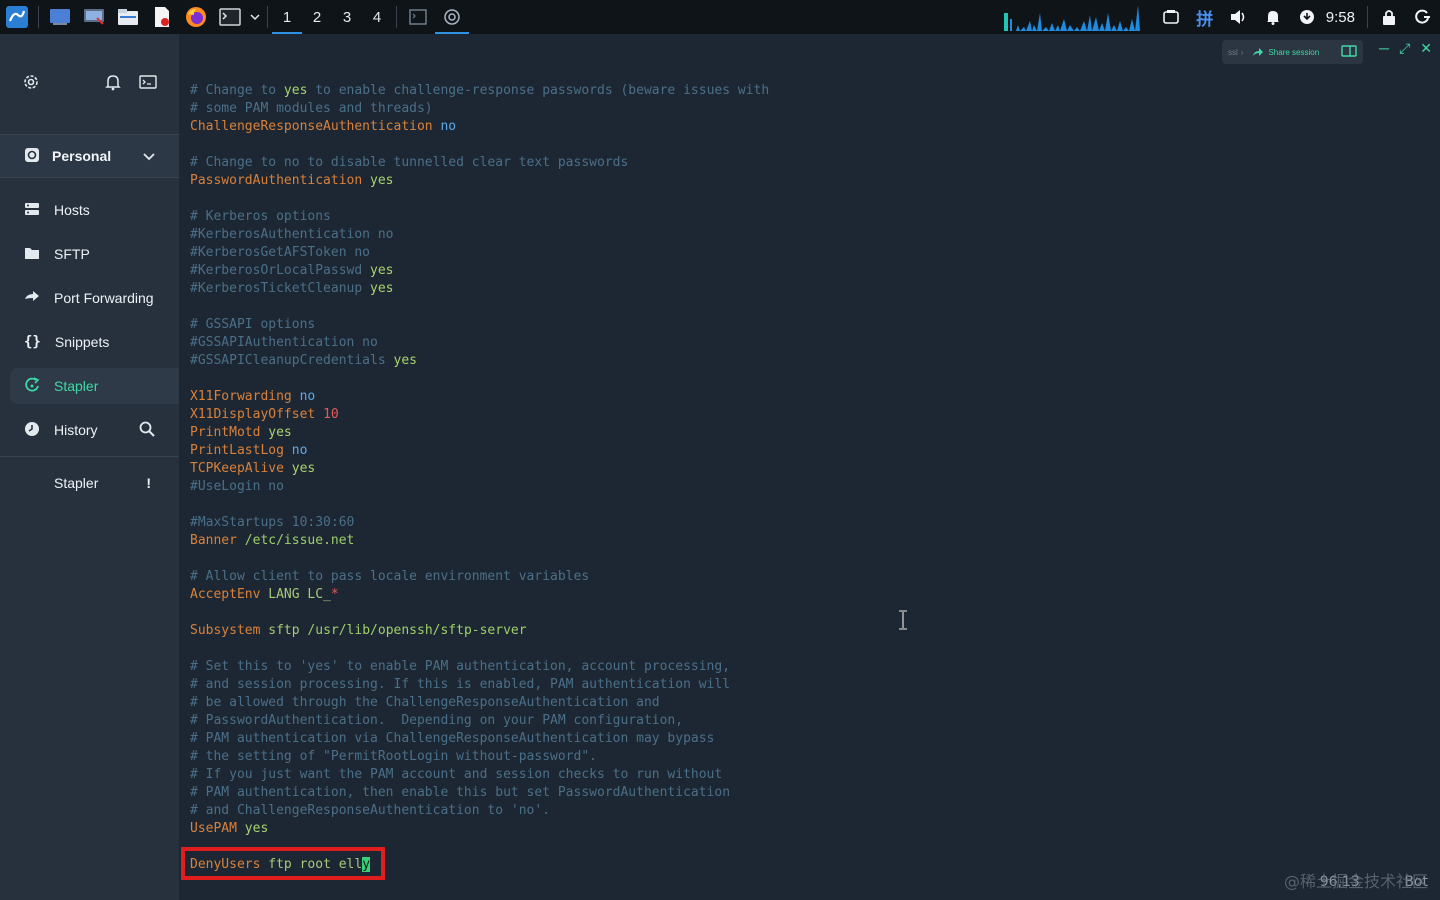 This screenshot has height=900, width=1440. I want to click on terminal-token: *, so click(334, 594).